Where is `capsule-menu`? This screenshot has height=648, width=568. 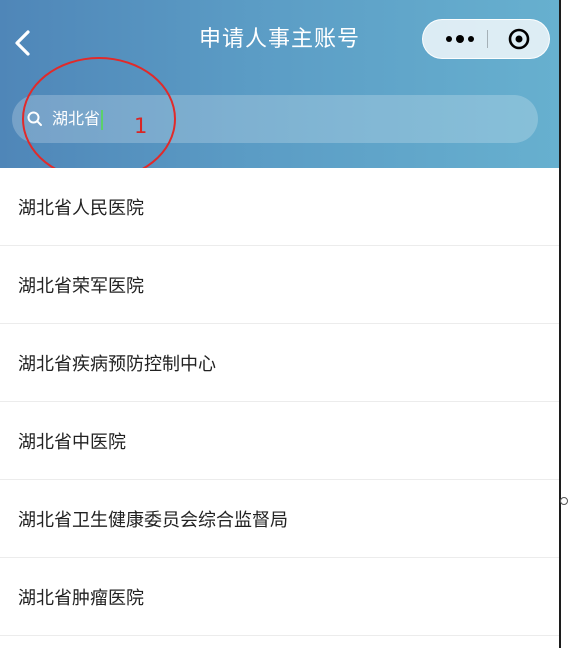
capsule-menu is located at coordinates (486, 39).